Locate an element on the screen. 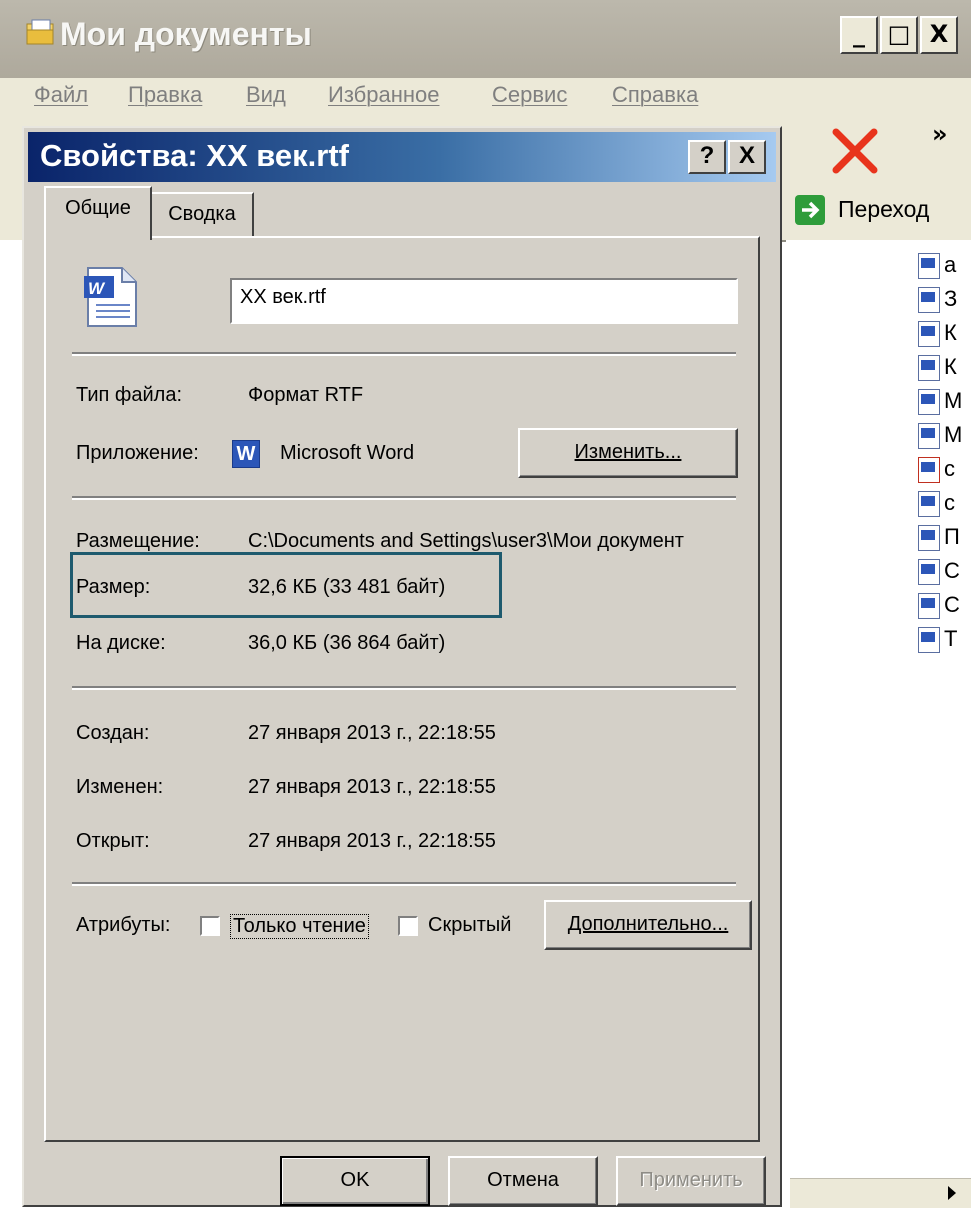  ok-button: OK is located at coordinates (355, 1181).